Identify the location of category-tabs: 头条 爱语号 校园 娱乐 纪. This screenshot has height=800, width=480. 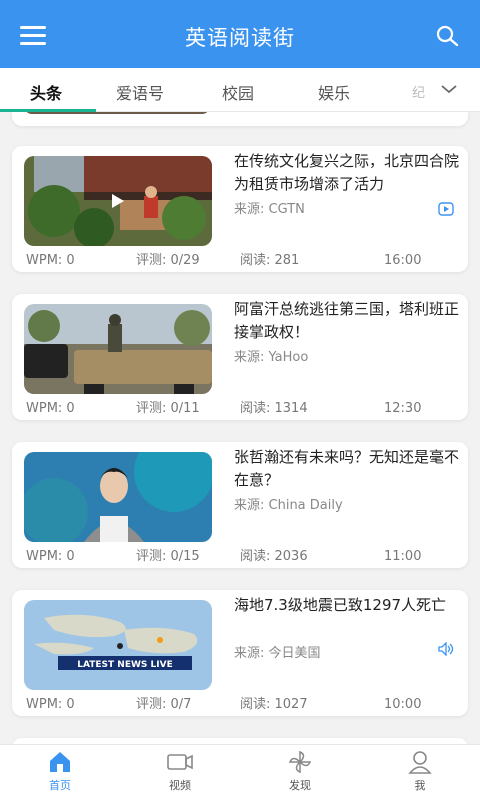
(240, 90).